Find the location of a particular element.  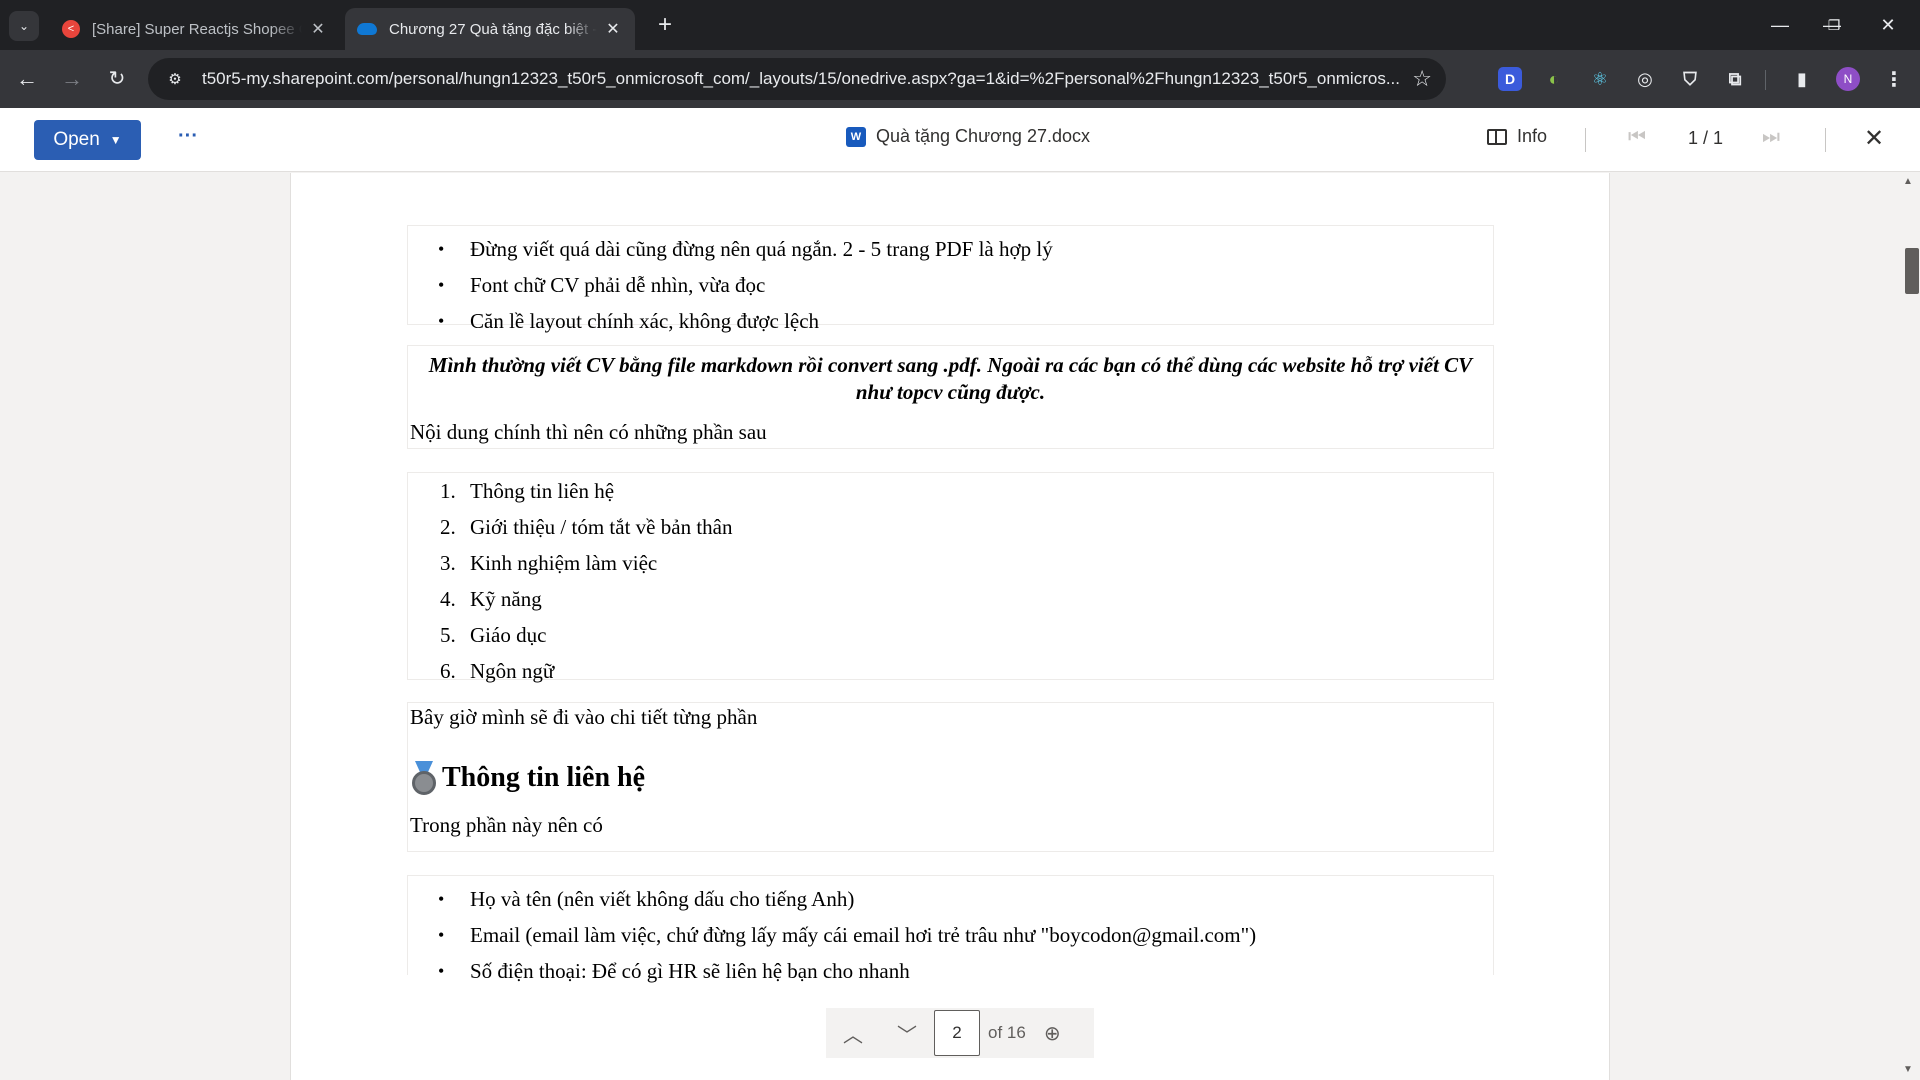

list-item: Font chữ CV phải dễ nhìn, vừa đọc is located at coordinates (950, 285).